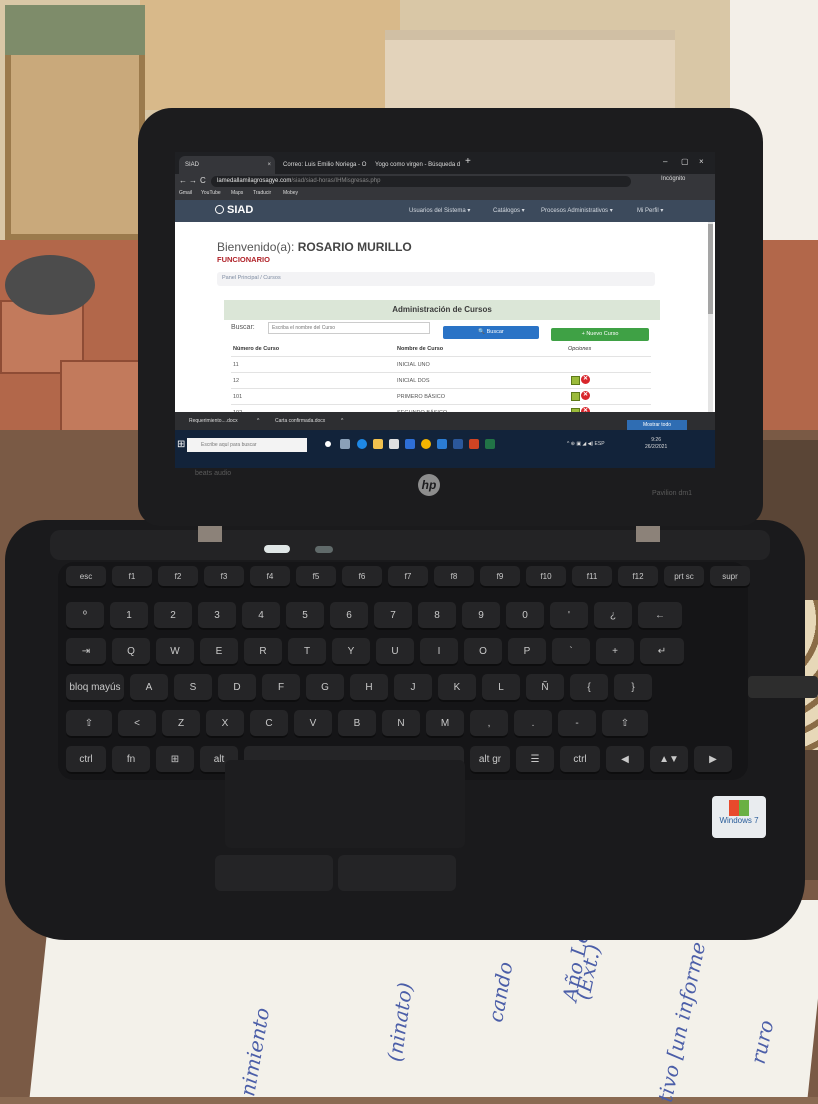 This screenshot has width=818, height=1104. What do you see at coordinates (533, 724) in the screenshot?
I see `keyboard-key: .` at bounding box center [533, 724].